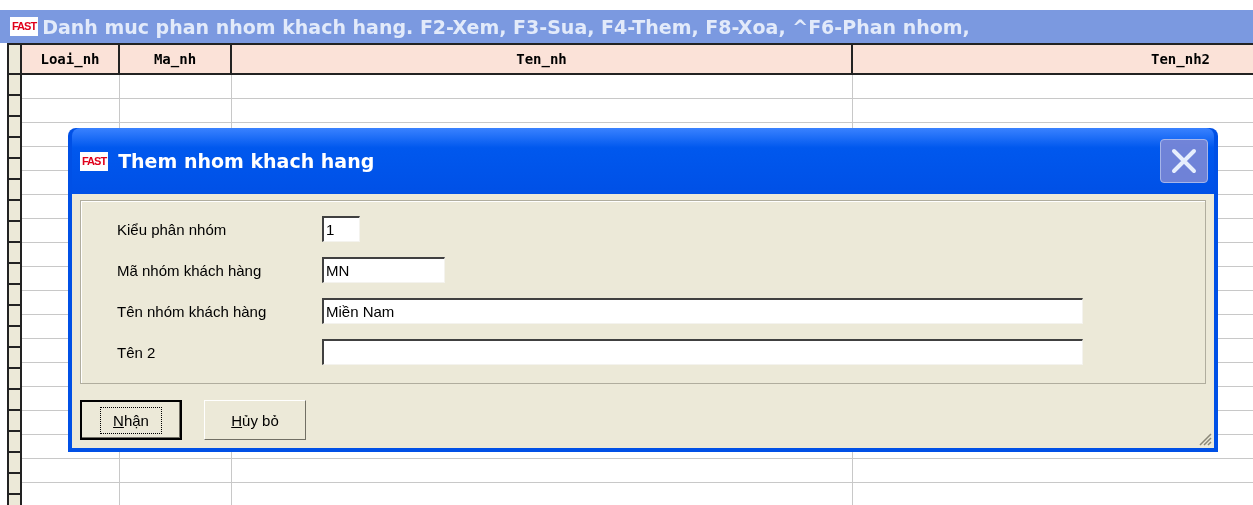 Image resolution: width=1253 pixels, height=505 pixels. Describe the element at coordinates (702, 352) in the screenshot. I see `input-field` at that location.